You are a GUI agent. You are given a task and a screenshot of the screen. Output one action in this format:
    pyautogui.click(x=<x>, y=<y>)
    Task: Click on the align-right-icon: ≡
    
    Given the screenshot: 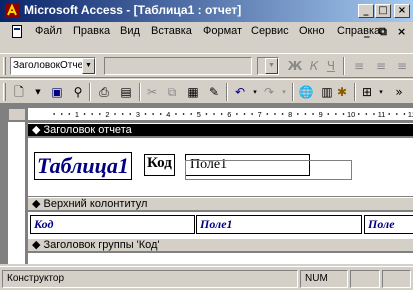 What is the action you would take?
    pyautogui.click(x=402, y=66)
    